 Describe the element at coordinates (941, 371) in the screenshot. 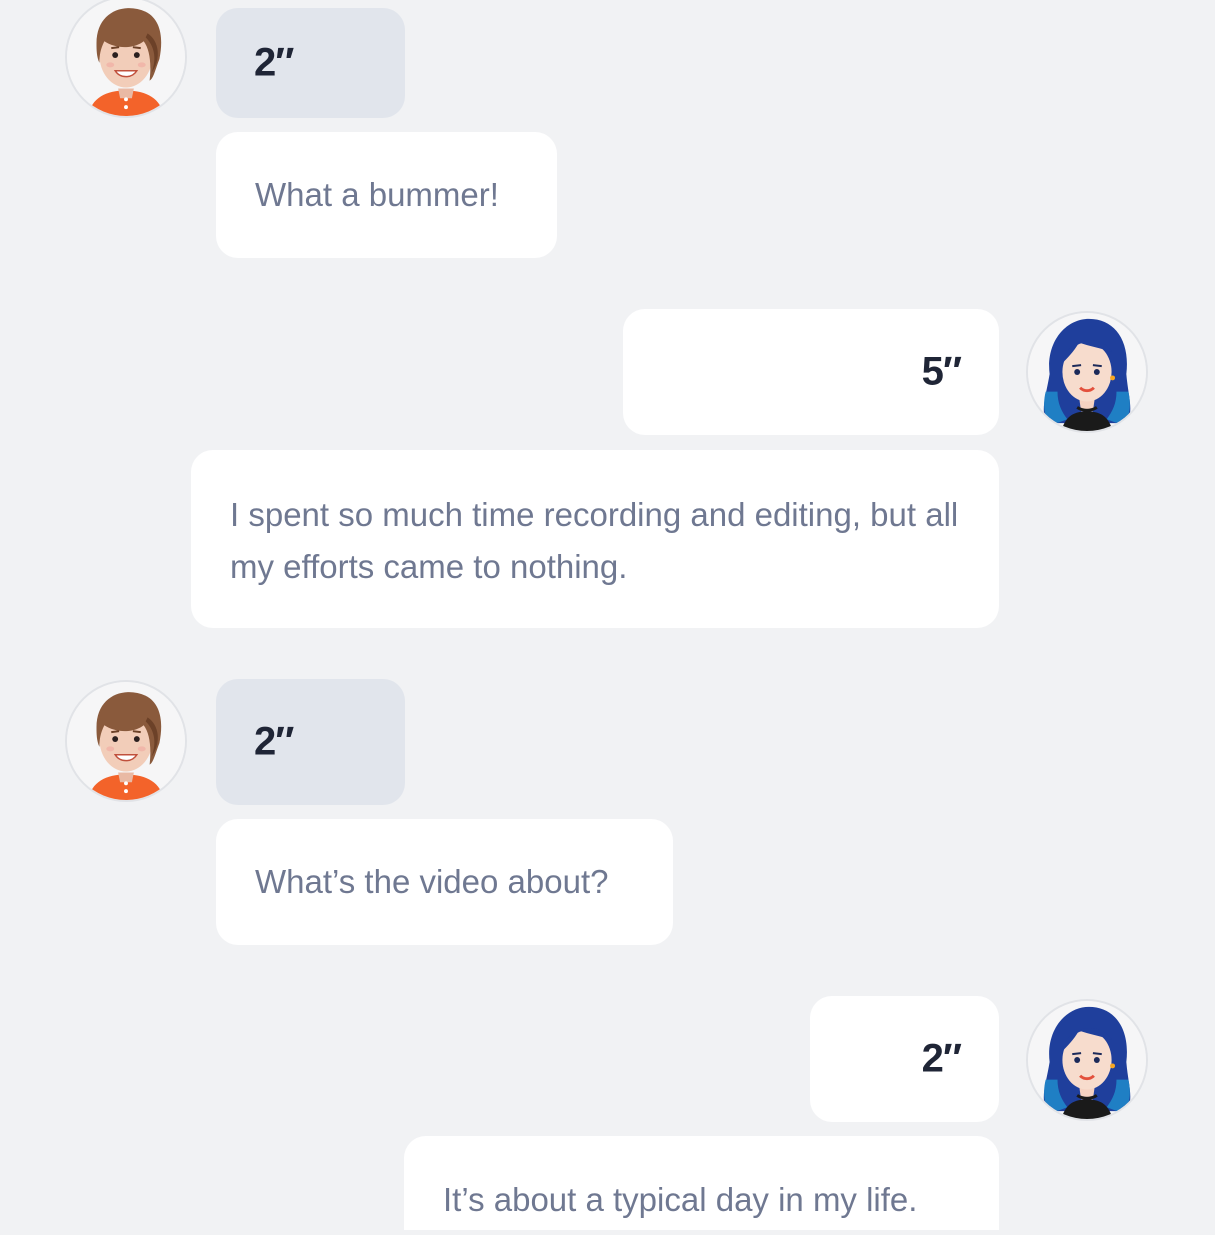

I see `voice-duration: 5″` at that location.